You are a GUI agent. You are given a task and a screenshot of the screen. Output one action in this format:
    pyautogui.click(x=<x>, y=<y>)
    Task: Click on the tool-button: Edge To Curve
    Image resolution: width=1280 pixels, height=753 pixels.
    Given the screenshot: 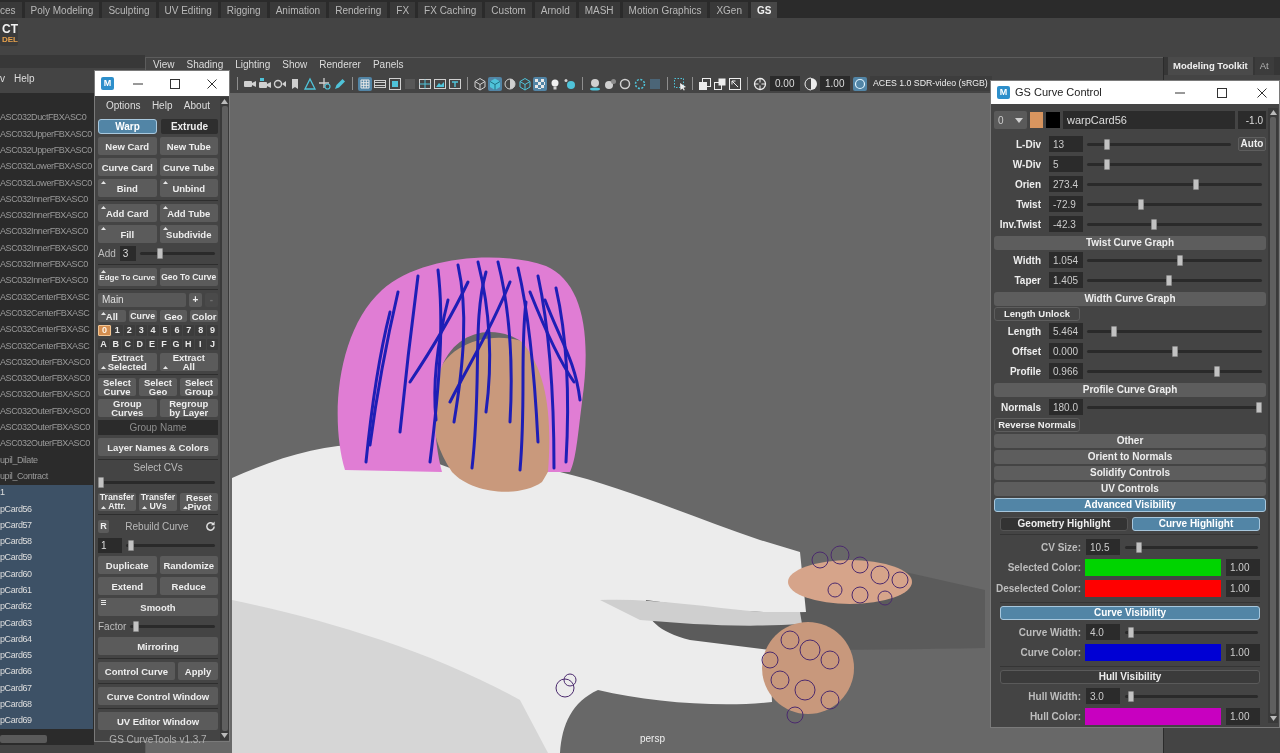 What is the action you would take?
    pyautogui.click(x=127, y=277)
    